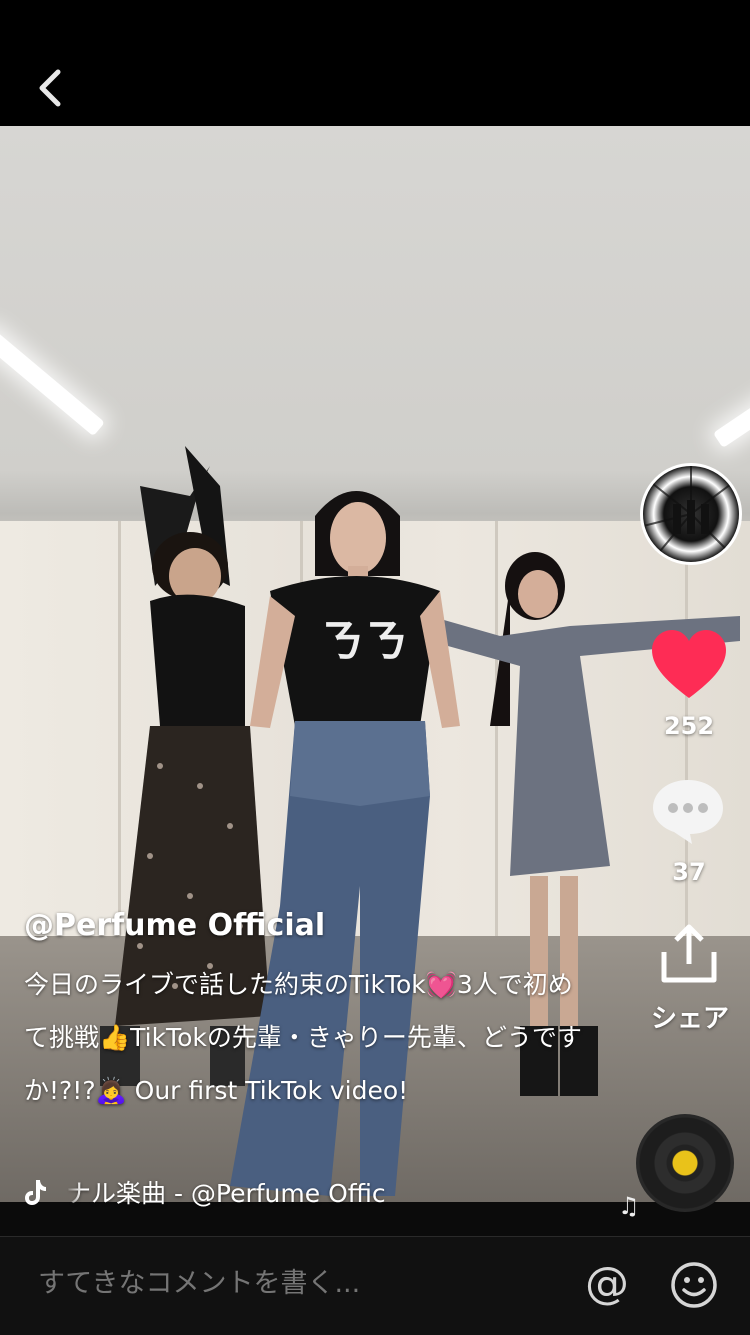  Describe the element at coordinates (689, 1019) in the screenshot. I see `share-label: シェア` at that location.